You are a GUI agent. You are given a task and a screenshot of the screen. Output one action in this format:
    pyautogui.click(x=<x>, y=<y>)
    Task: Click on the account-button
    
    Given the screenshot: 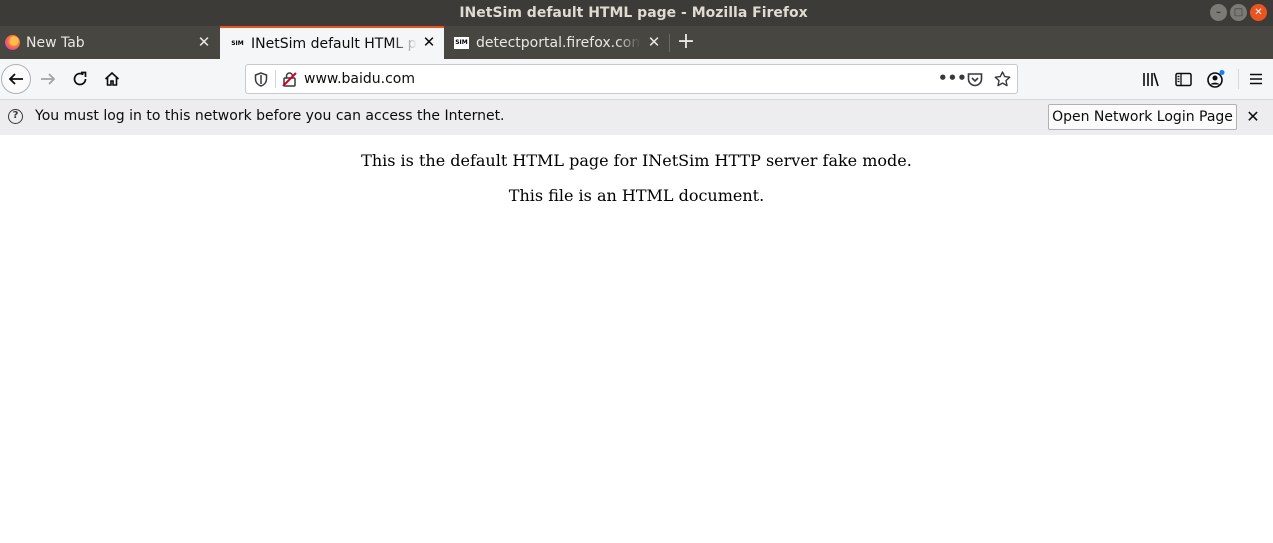 What is the action you would take?
    pyautogui.click(x=1216, y=79)
    